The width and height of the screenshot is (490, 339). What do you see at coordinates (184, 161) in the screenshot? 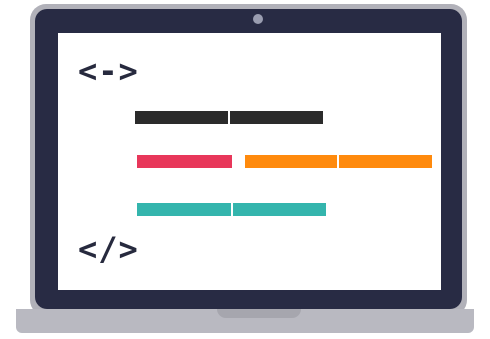
I see `code-line-red` at bounding box center [184, 161].